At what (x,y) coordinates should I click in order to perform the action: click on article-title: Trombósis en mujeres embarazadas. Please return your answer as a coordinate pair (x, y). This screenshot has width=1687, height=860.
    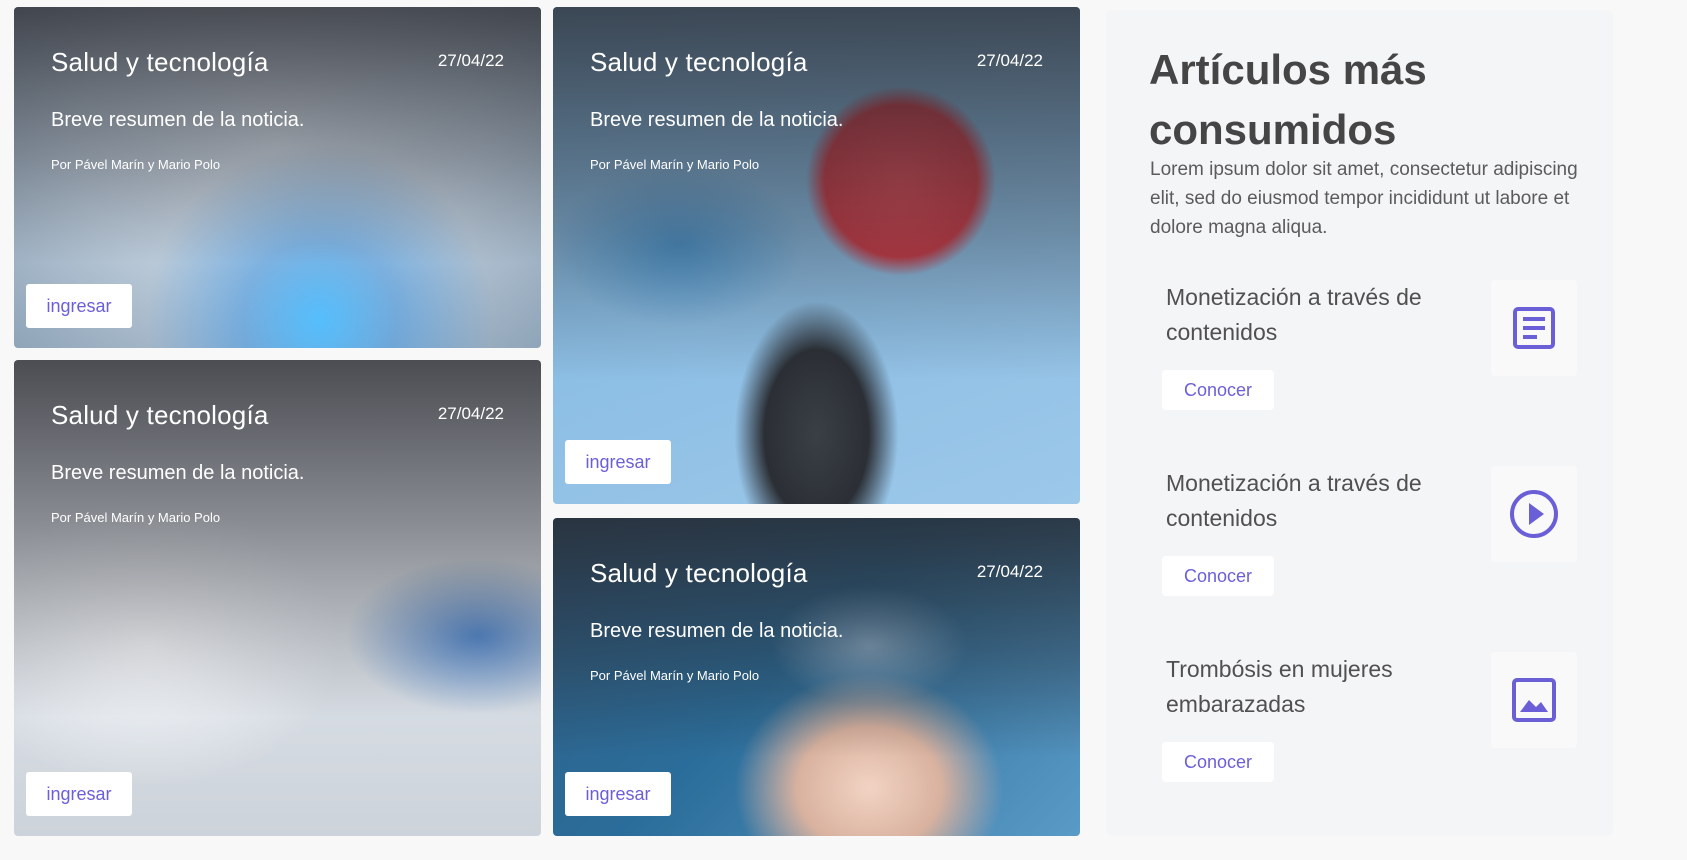
    Looking at the image, I should click on (1279, 686).